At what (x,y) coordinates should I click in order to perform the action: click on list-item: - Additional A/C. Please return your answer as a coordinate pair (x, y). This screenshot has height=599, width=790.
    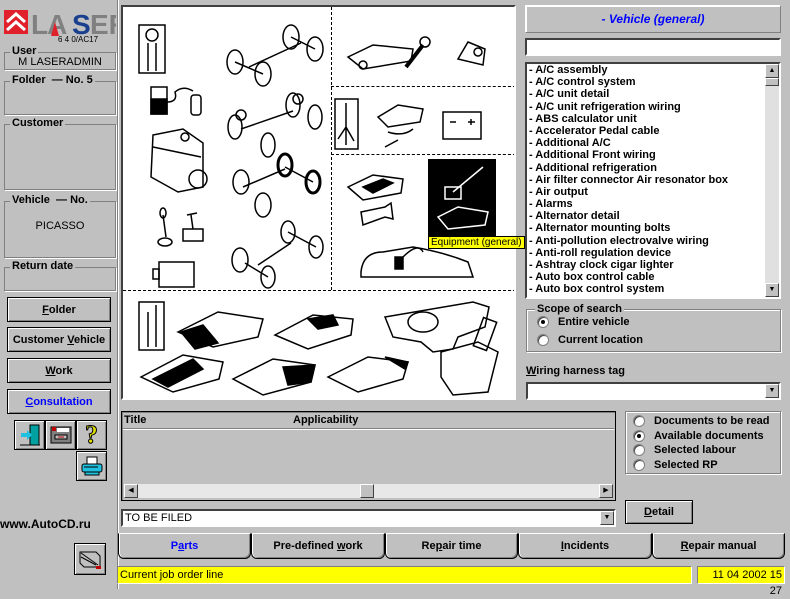
    Looking at the image, I should click on (646, 143).